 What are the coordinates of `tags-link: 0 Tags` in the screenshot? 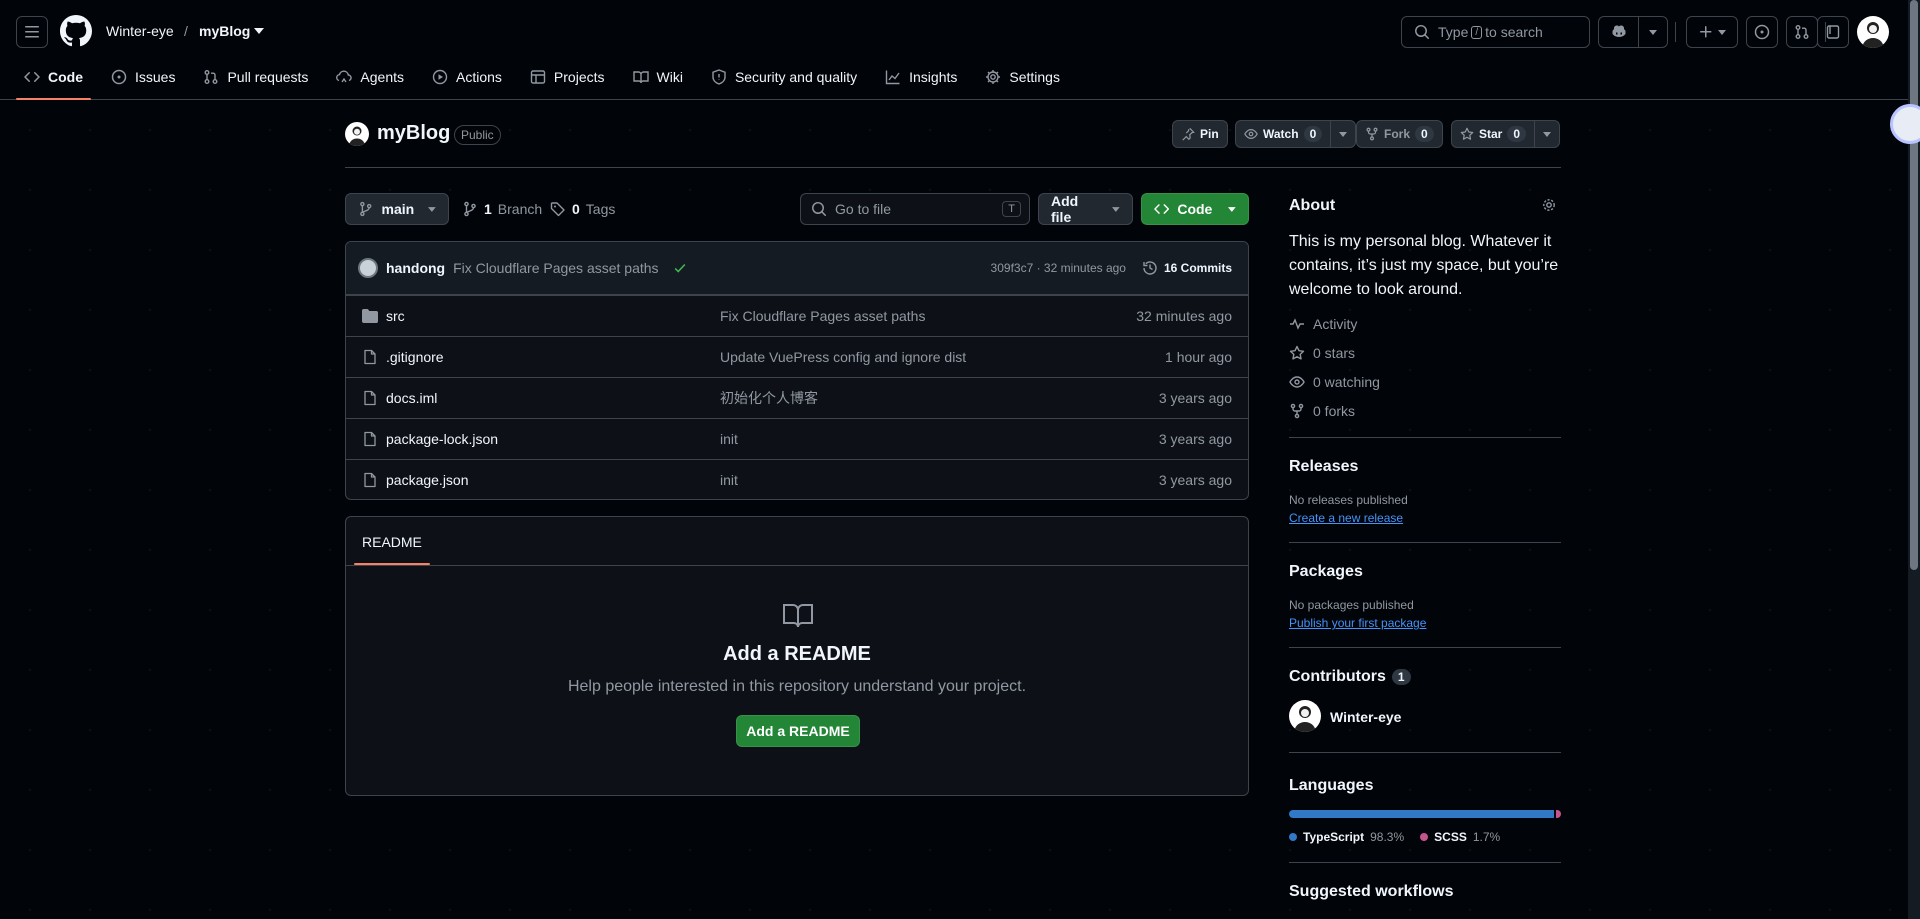 It's located at (582, 209).